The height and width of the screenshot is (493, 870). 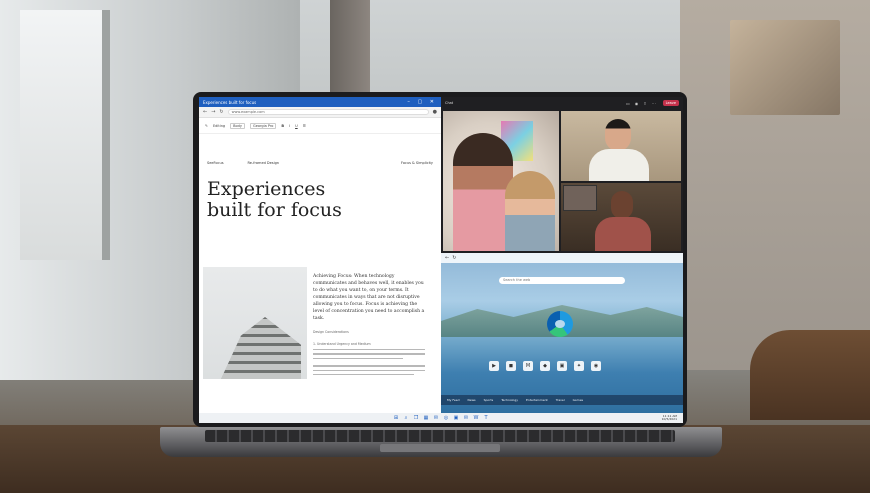 I want to click on laptop-trackpad, so click(x=440, y=448).